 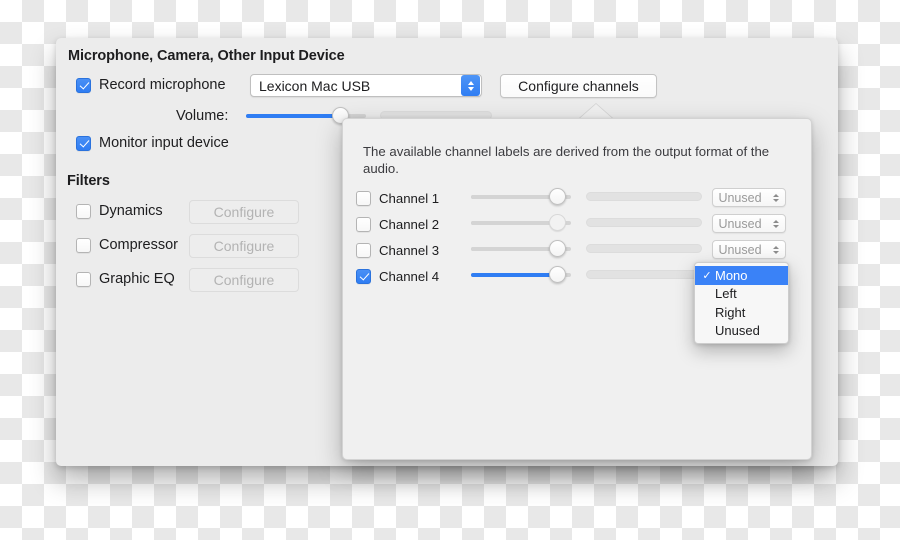 What do you see at coordinates (557, 274) in the screenshot?
I see `channel-4-slider-knob` at bounding box center [557, 274].